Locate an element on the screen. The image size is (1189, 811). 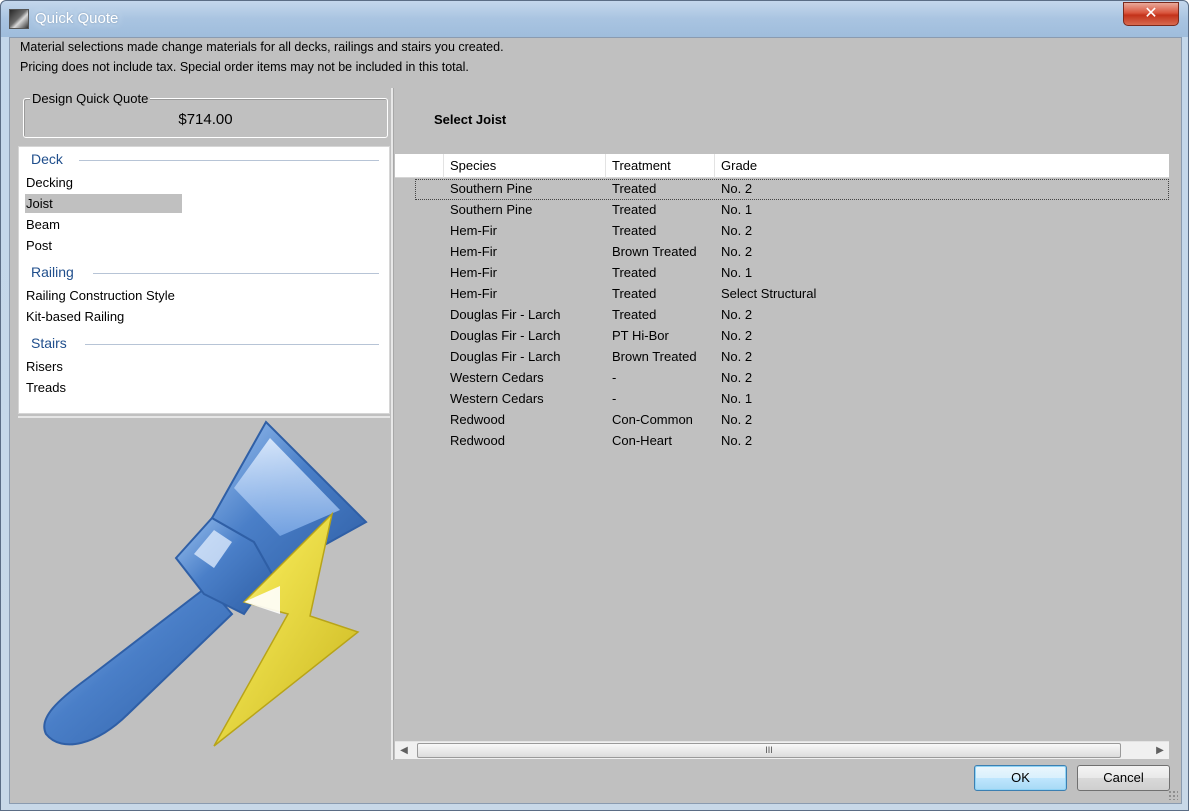
table-row: Southern Pine Treated No. 1 is located at coordinates (782, 210).